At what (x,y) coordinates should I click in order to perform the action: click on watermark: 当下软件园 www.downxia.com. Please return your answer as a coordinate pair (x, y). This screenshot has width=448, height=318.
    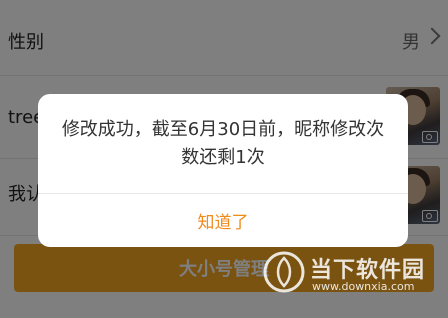
    Looking at the image, I should click on (355, 275).